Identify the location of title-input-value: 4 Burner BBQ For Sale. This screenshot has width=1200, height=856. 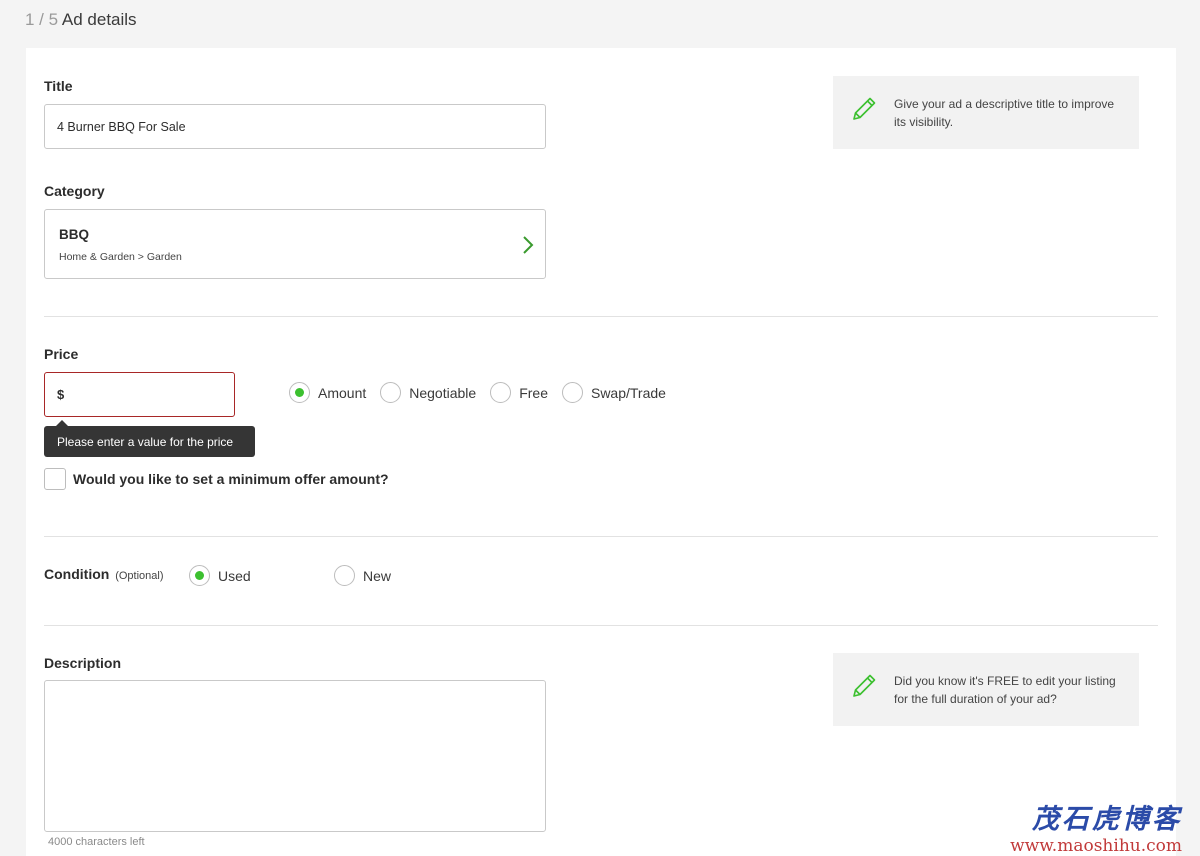
(121, 126).